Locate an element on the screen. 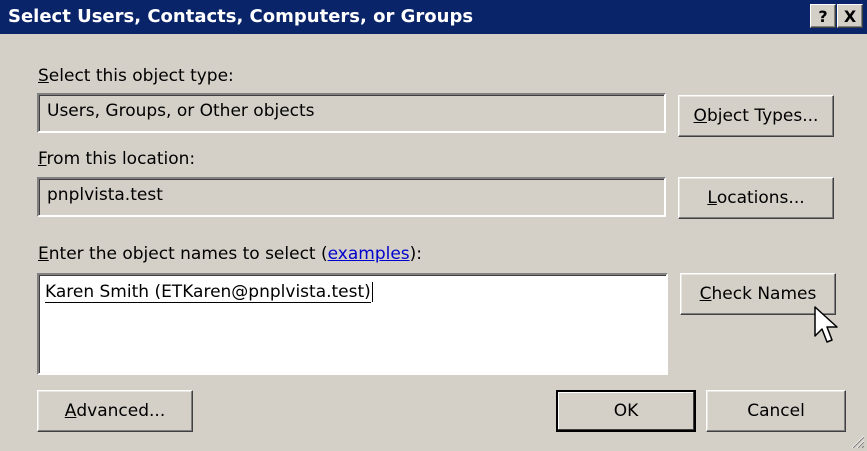 This screenshot has width=867, height=451. check-names-button: Check Names is located at coordinates (758, 294).